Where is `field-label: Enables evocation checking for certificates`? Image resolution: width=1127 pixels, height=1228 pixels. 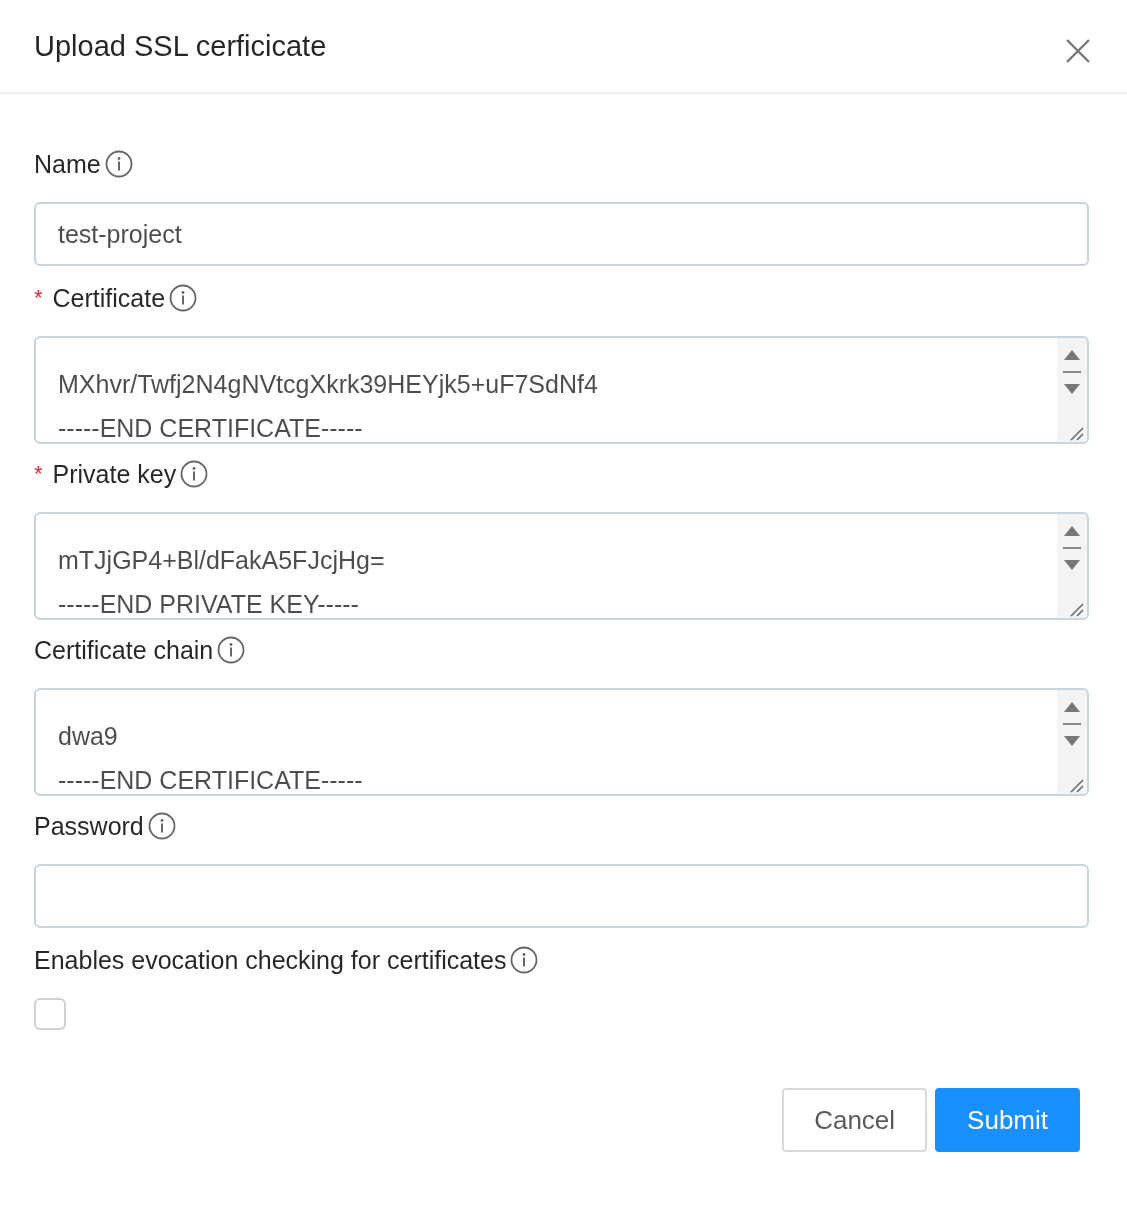
field-label: Enables evocation checking for certificates is located at coordinates (270, 960).